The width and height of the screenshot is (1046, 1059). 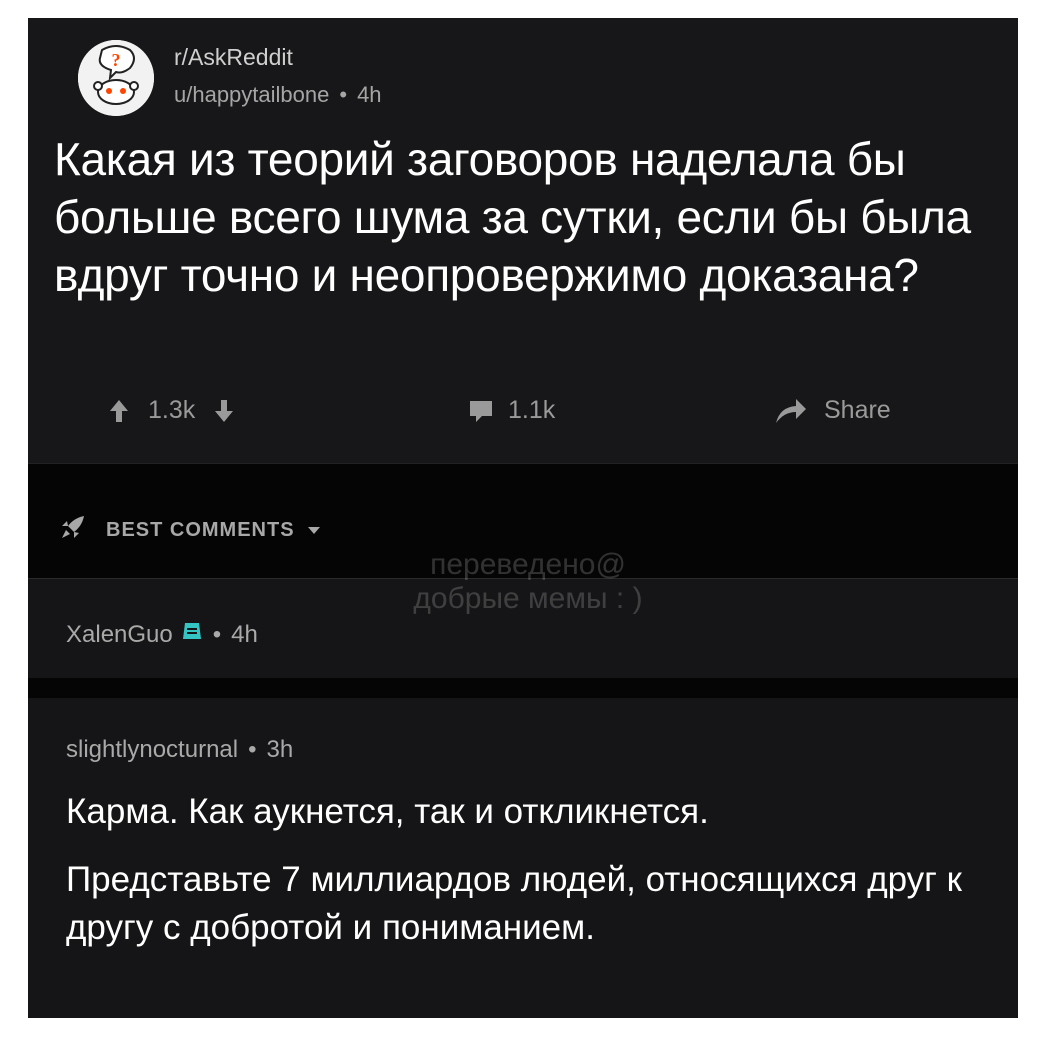 I want to click on askreddit-logo-icon: ?, so click(x=116, y=78).